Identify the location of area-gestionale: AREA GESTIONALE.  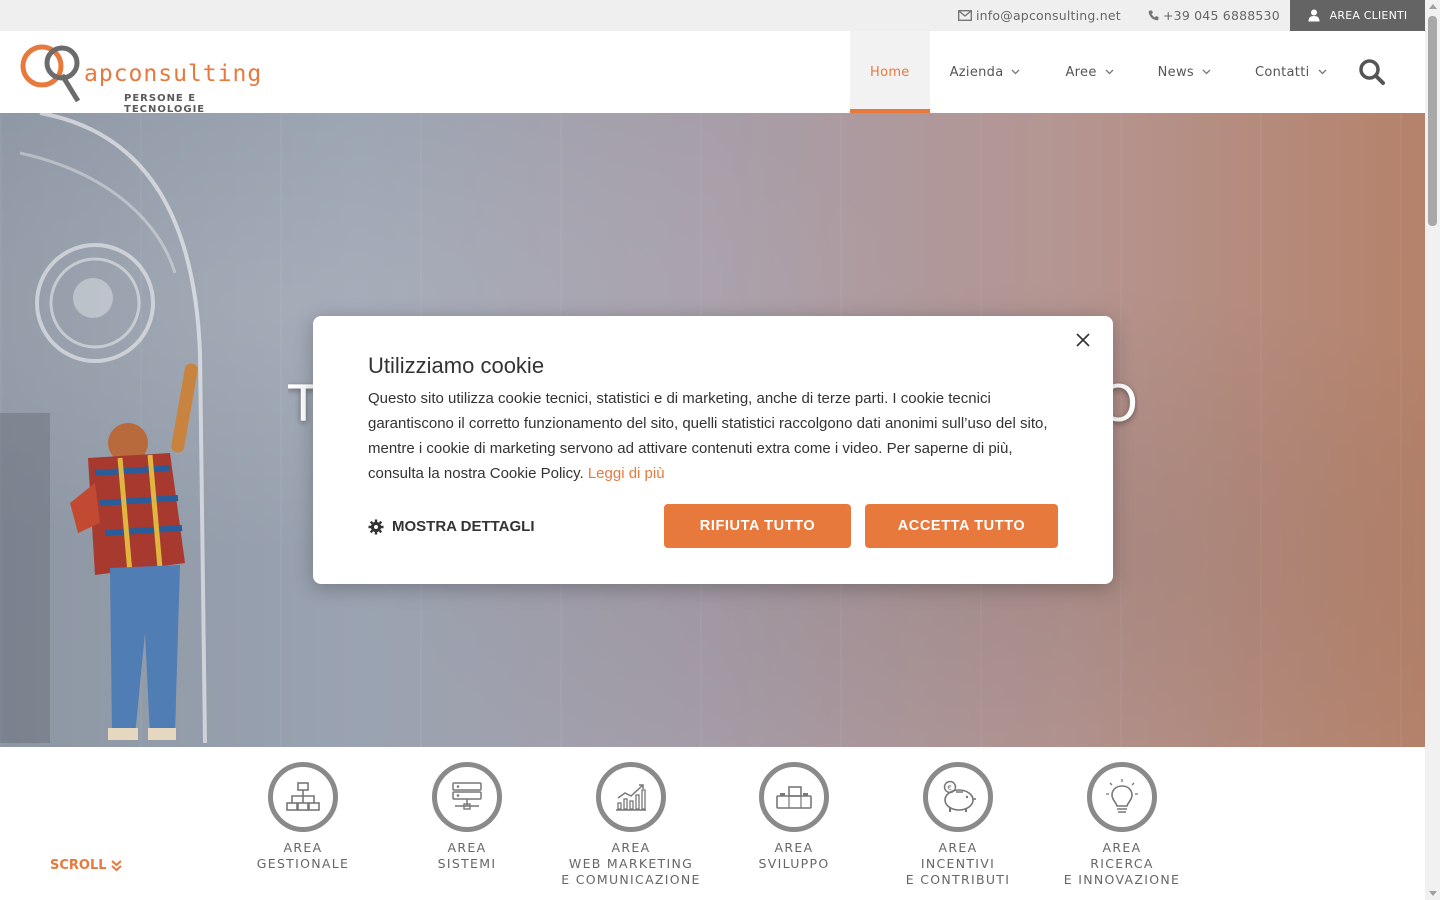
(303, 817).